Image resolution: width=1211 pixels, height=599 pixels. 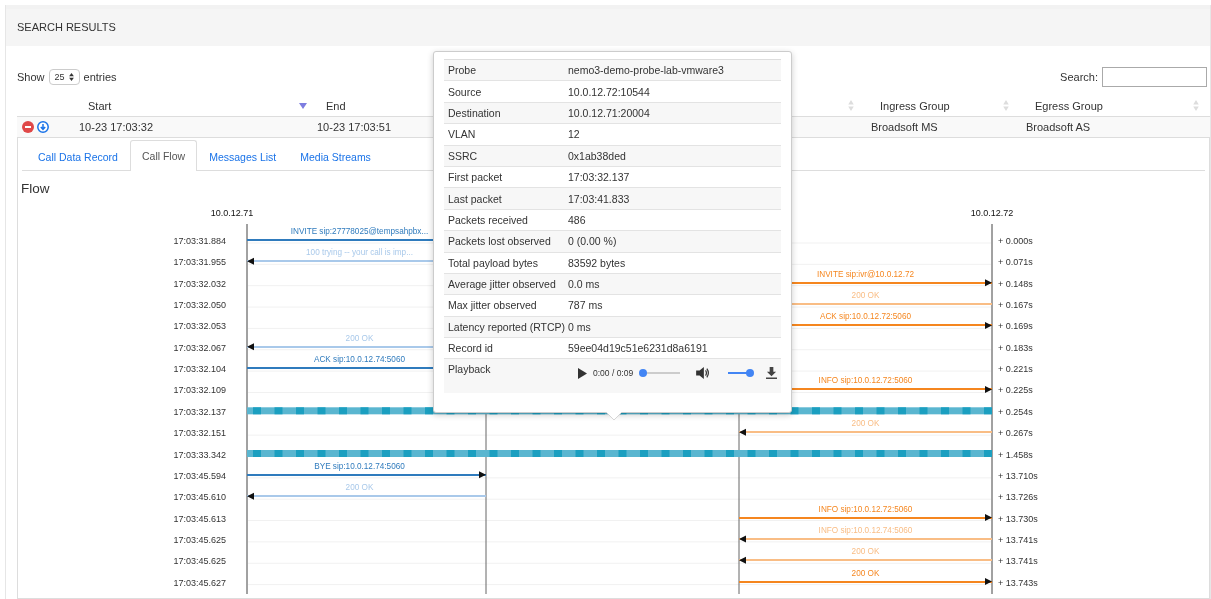 What do you see at coordinates (1015, 241) in the screenshot?
I see `offset-label: + 0.000s` at bounding box center [1015, 241].